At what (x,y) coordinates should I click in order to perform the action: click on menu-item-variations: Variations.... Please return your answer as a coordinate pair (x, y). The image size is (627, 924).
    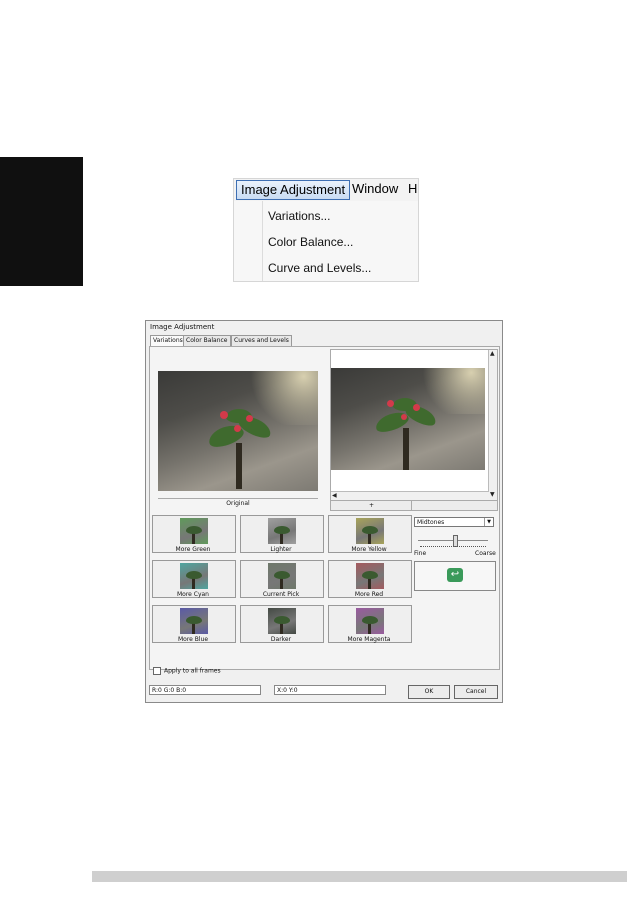
    Looking at the image, I should click on (299, 216).